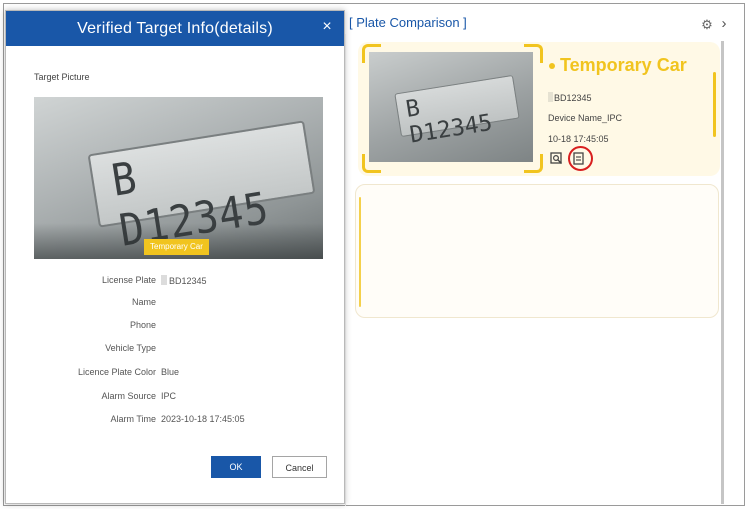  Describe the element at coordinates (345, 270) in the screenshot. I see `panel-divider` at that location.